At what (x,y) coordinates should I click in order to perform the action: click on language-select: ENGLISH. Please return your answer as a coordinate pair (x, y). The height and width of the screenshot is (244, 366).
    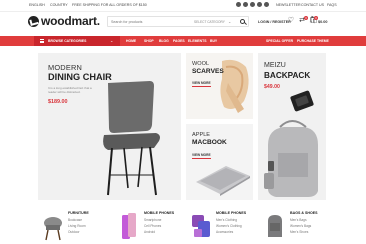
    Looking at the image, I should click on (37, 5).